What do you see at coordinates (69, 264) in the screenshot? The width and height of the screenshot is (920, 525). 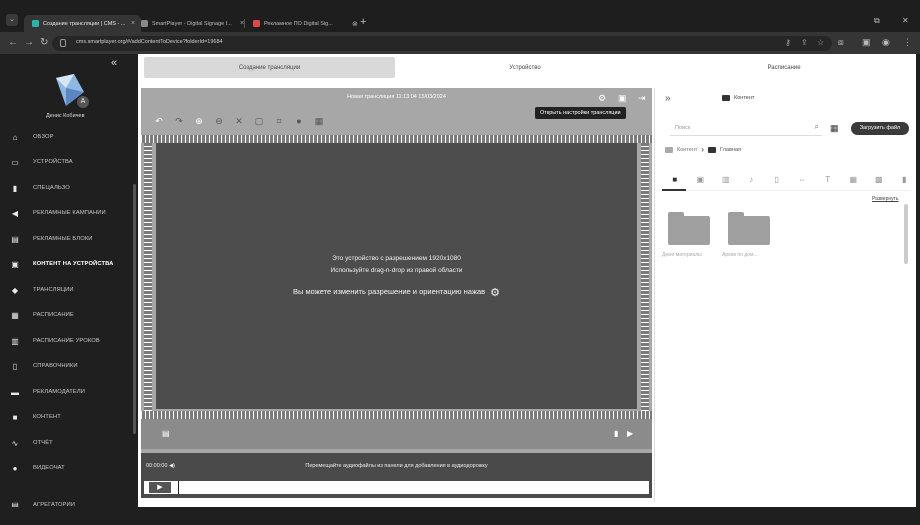 I see `sidebar-item-content-devices: ▣ Контент на устройства` at bounding box center [69, 264].